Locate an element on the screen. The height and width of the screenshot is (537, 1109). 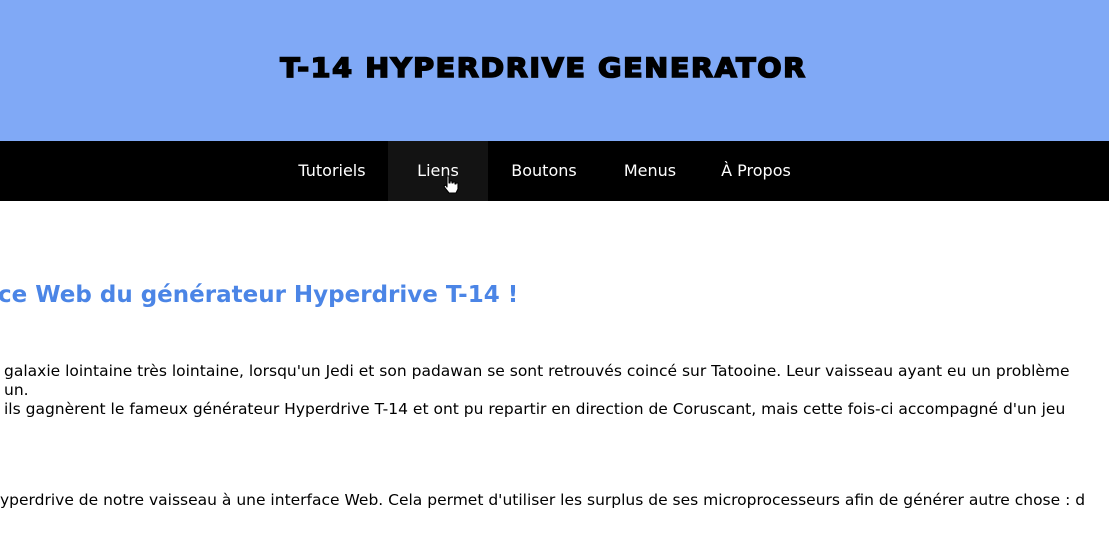
nav-item-liens: Liens is located at coordinates (438, 171).